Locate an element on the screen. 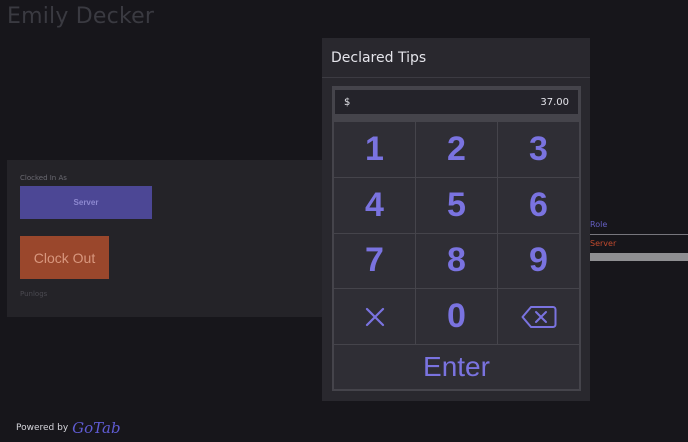 Image resolution: width=688 pixels, height=442 pixels. powered-by-label: Powered by is located at coordinates (42, 428).